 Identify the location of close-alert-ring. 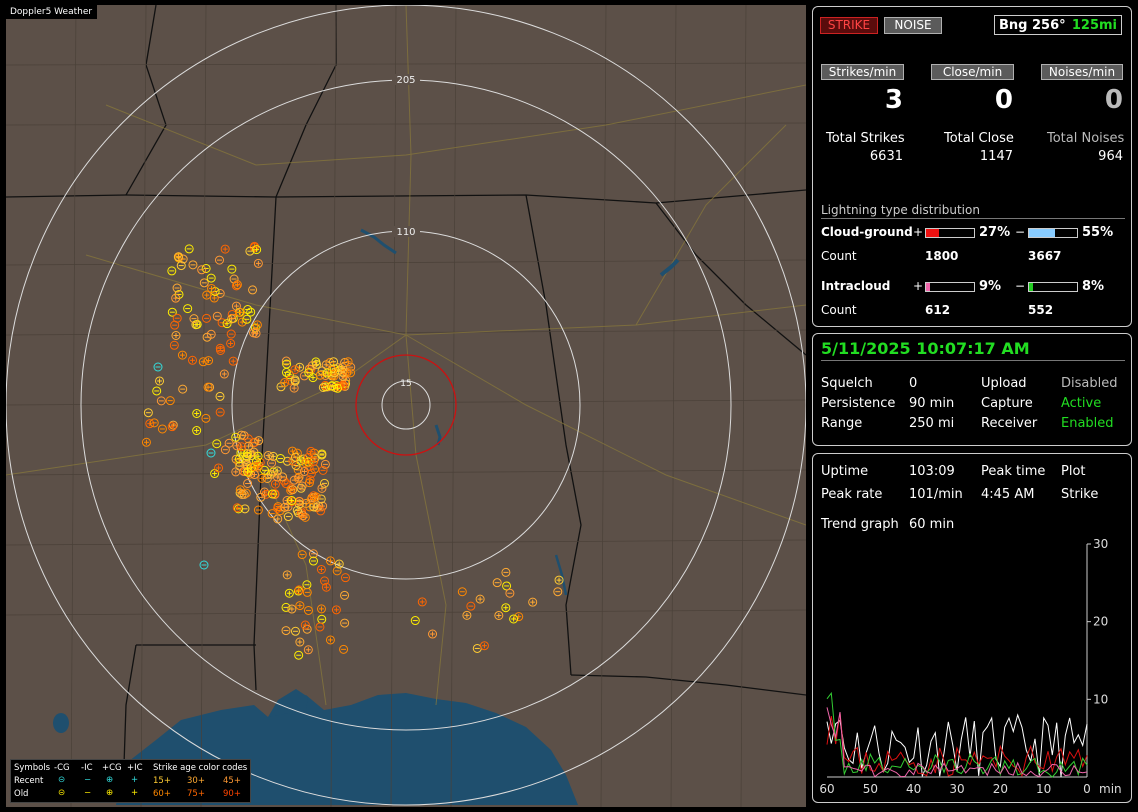
(406, 405).